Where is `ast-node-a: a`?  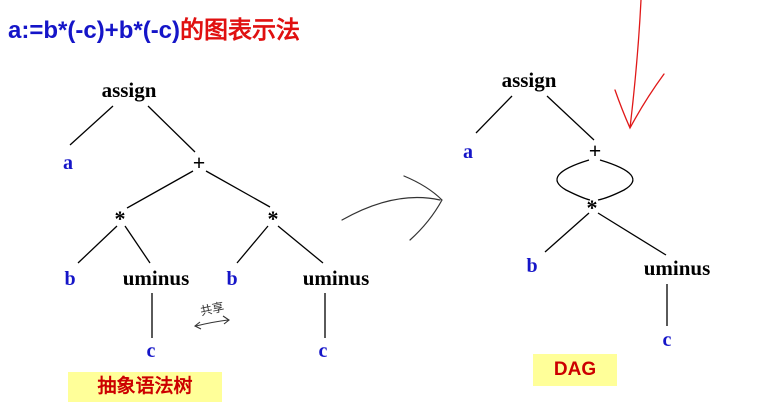
ast-node-a: a is located at coordinates (68, 163).